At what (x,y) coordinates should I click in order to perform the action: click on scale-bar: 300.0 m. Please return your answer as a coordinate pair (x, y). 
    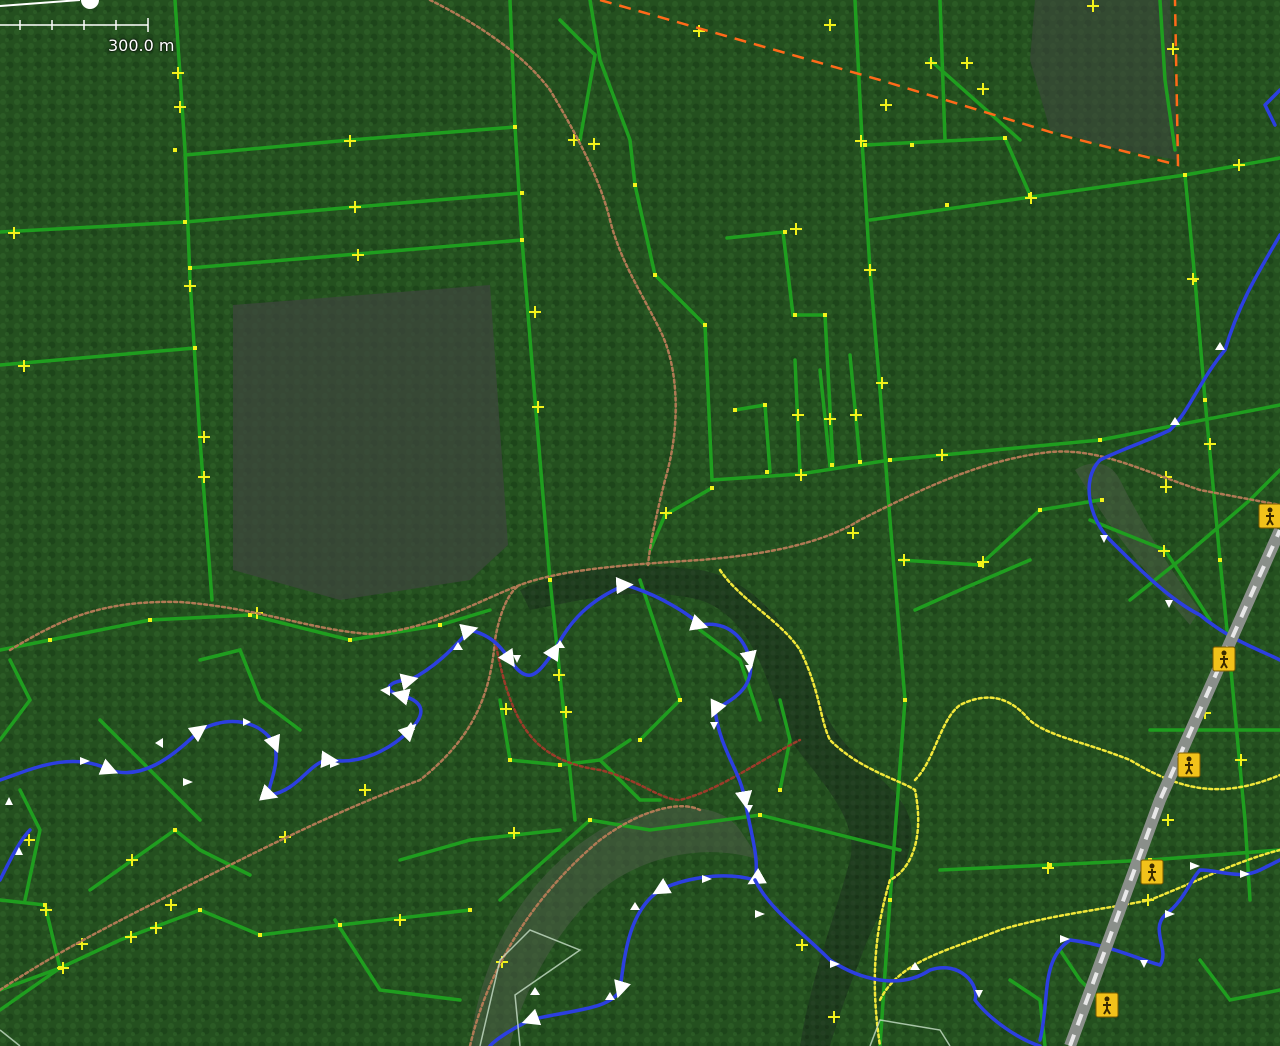
    Looking at the image, I should click on (87, 30).